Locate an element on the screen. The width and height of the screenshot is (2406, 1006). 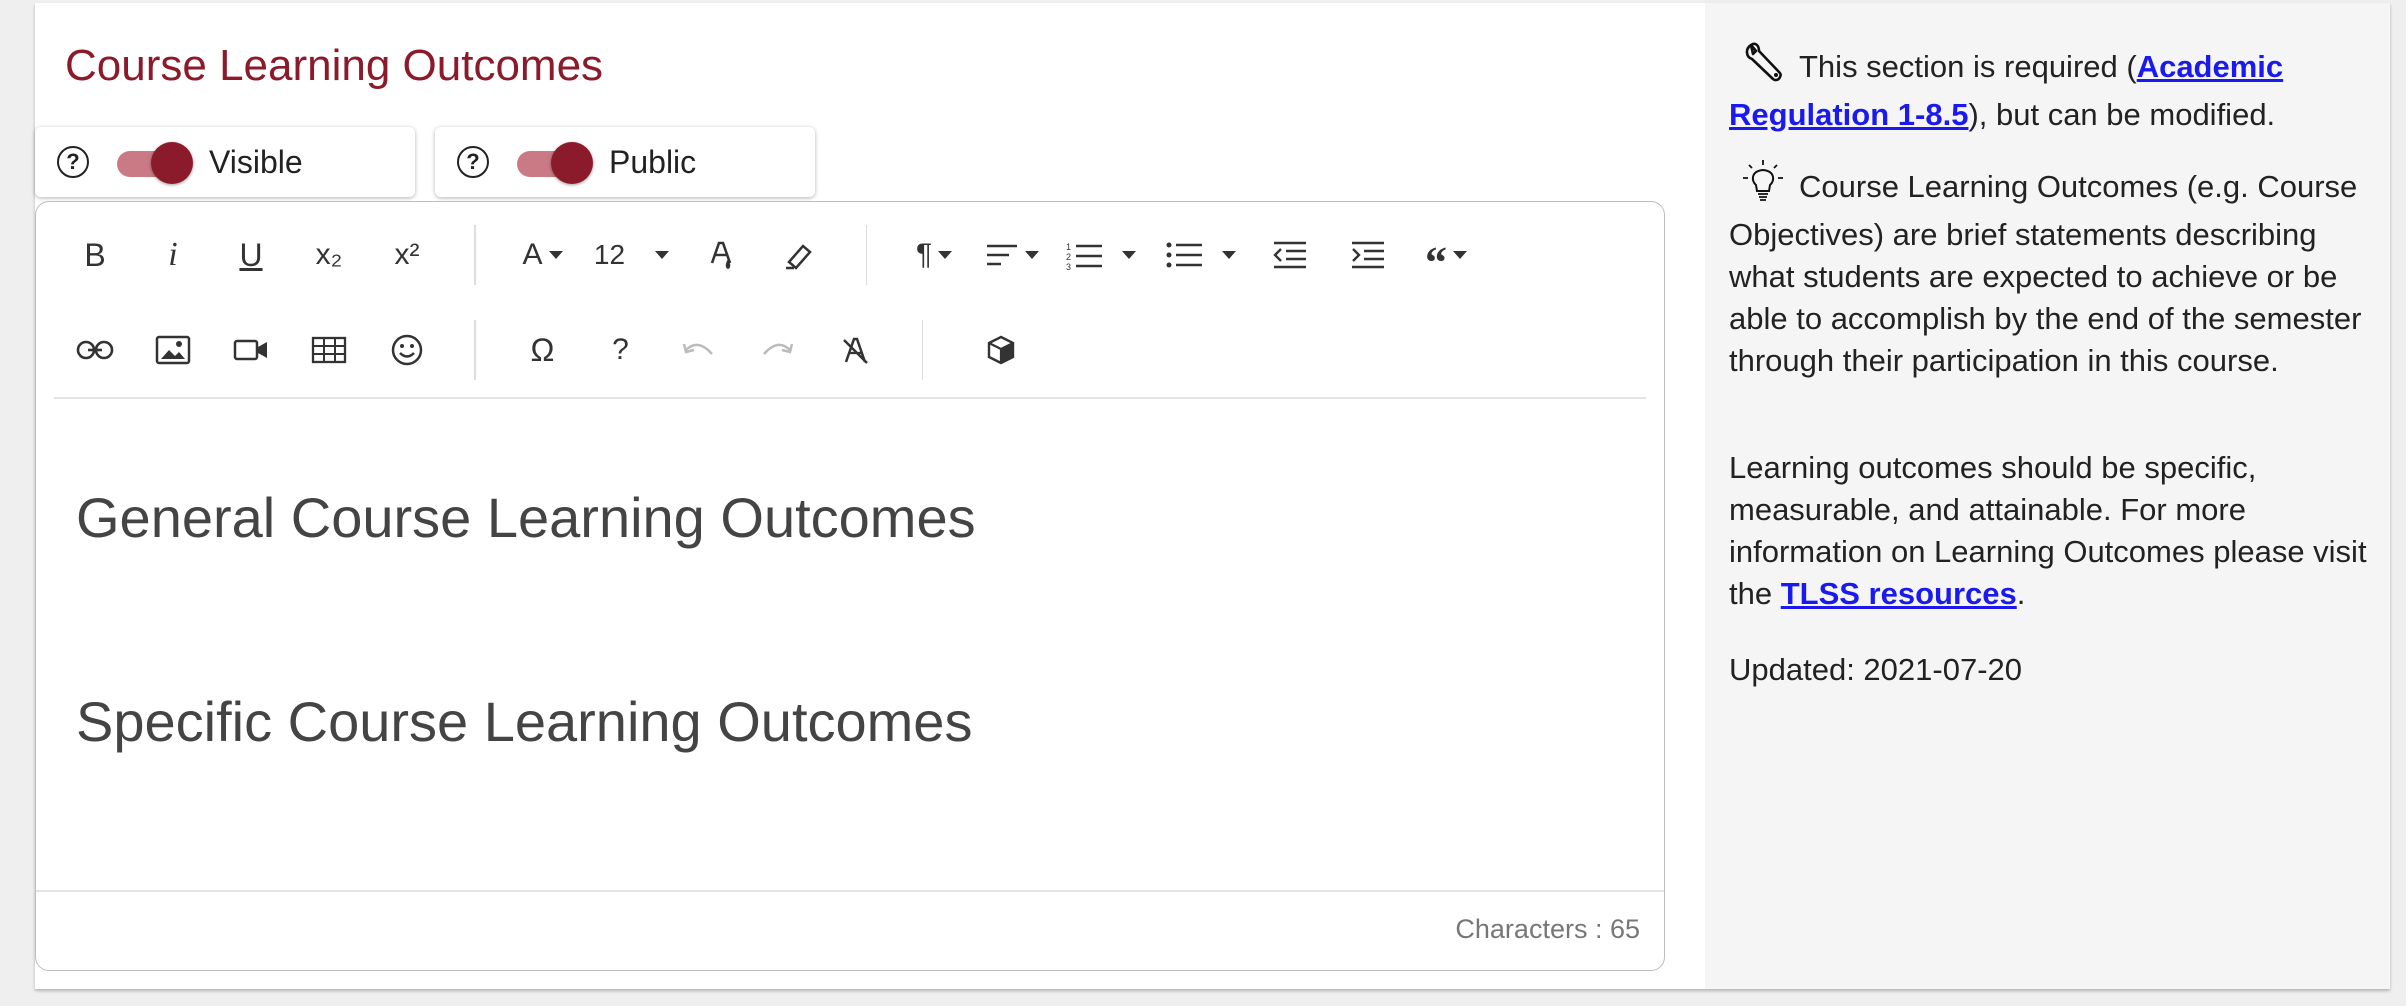
toolbar-row-2: Ω ? is located at coordinates (553, 350).